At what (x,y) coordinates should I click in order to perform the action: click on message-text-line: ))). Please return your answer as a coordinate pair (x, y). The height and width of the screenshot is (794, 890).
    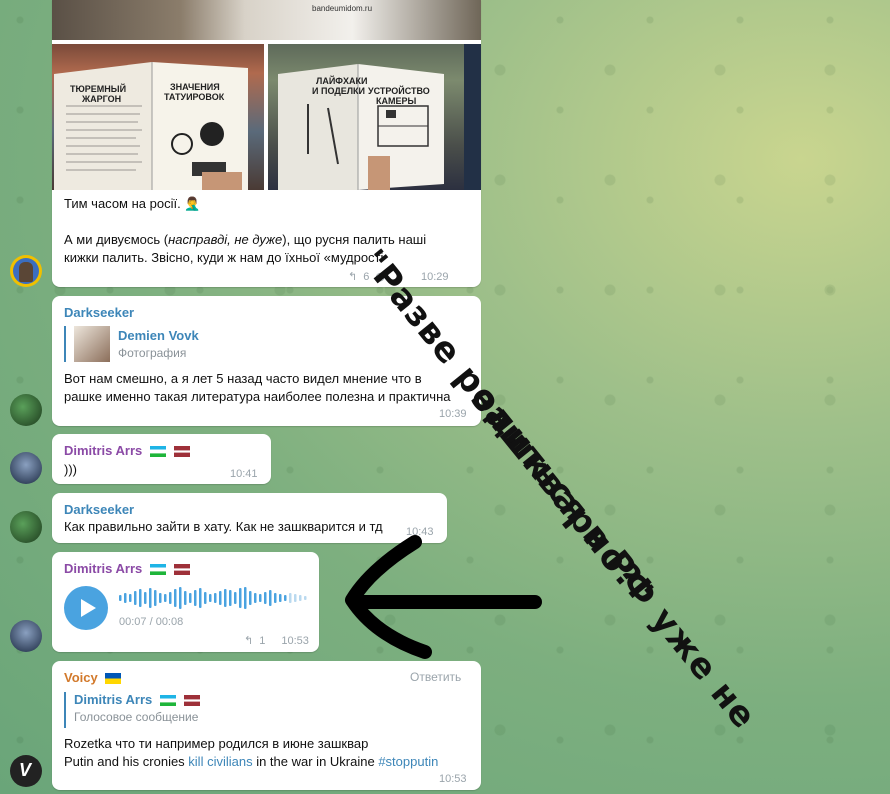
    Looking at the image, I should click on (70, 469).